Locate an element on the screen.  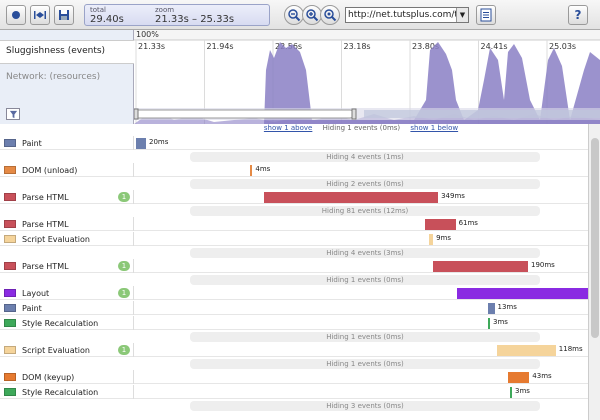
event-row: Parse HTML 1 349ms is located at coordinates (294, 197).